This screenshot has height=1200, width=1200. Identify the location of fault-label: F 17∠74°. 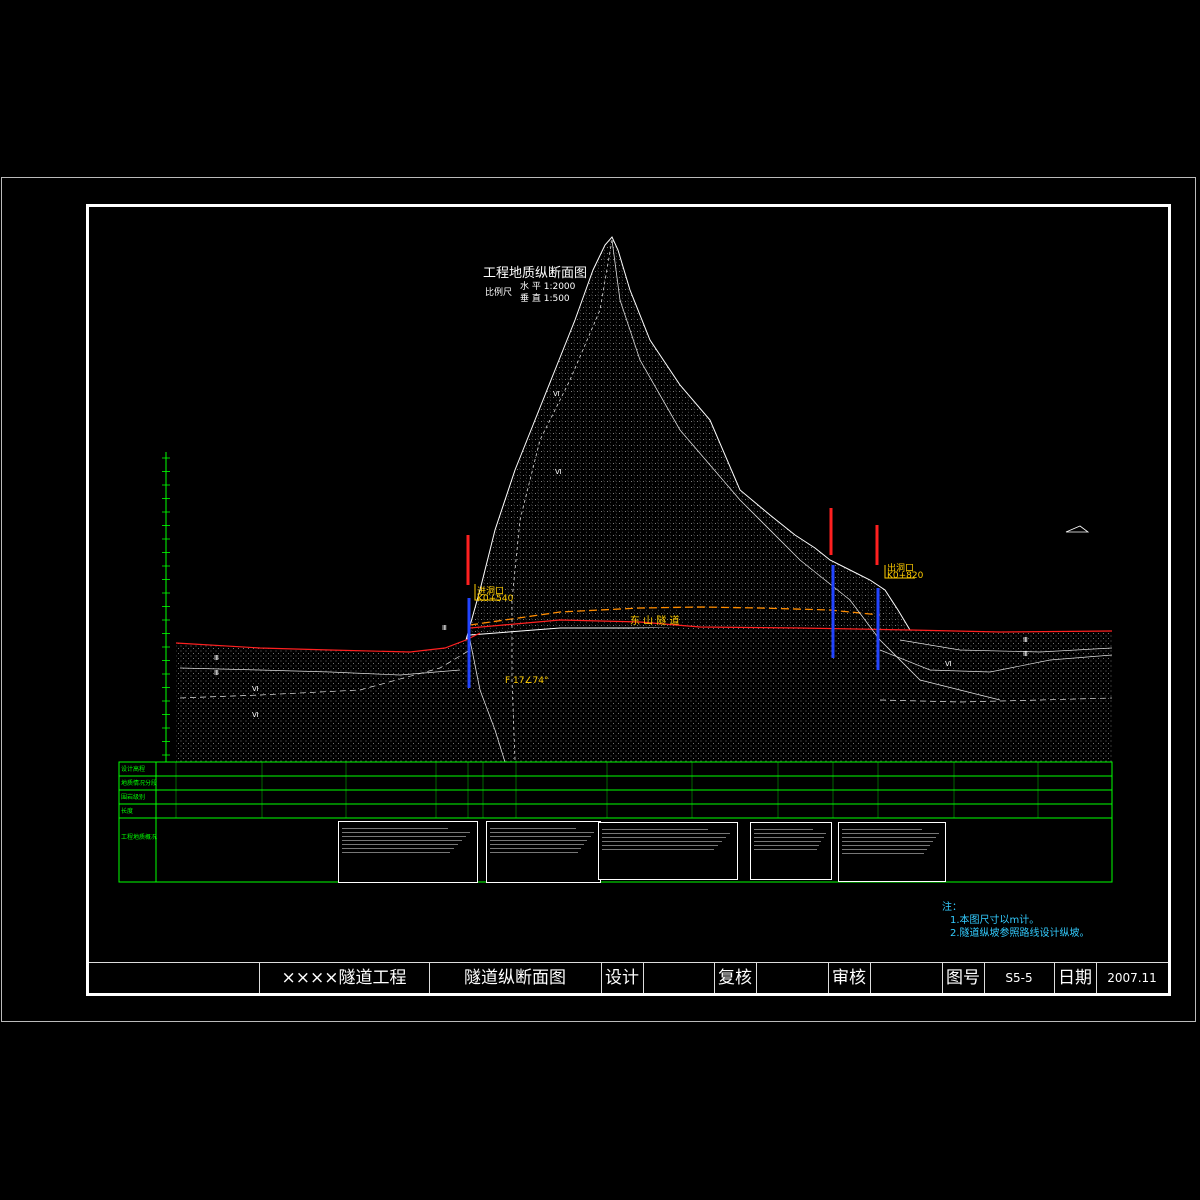
(527, 681).